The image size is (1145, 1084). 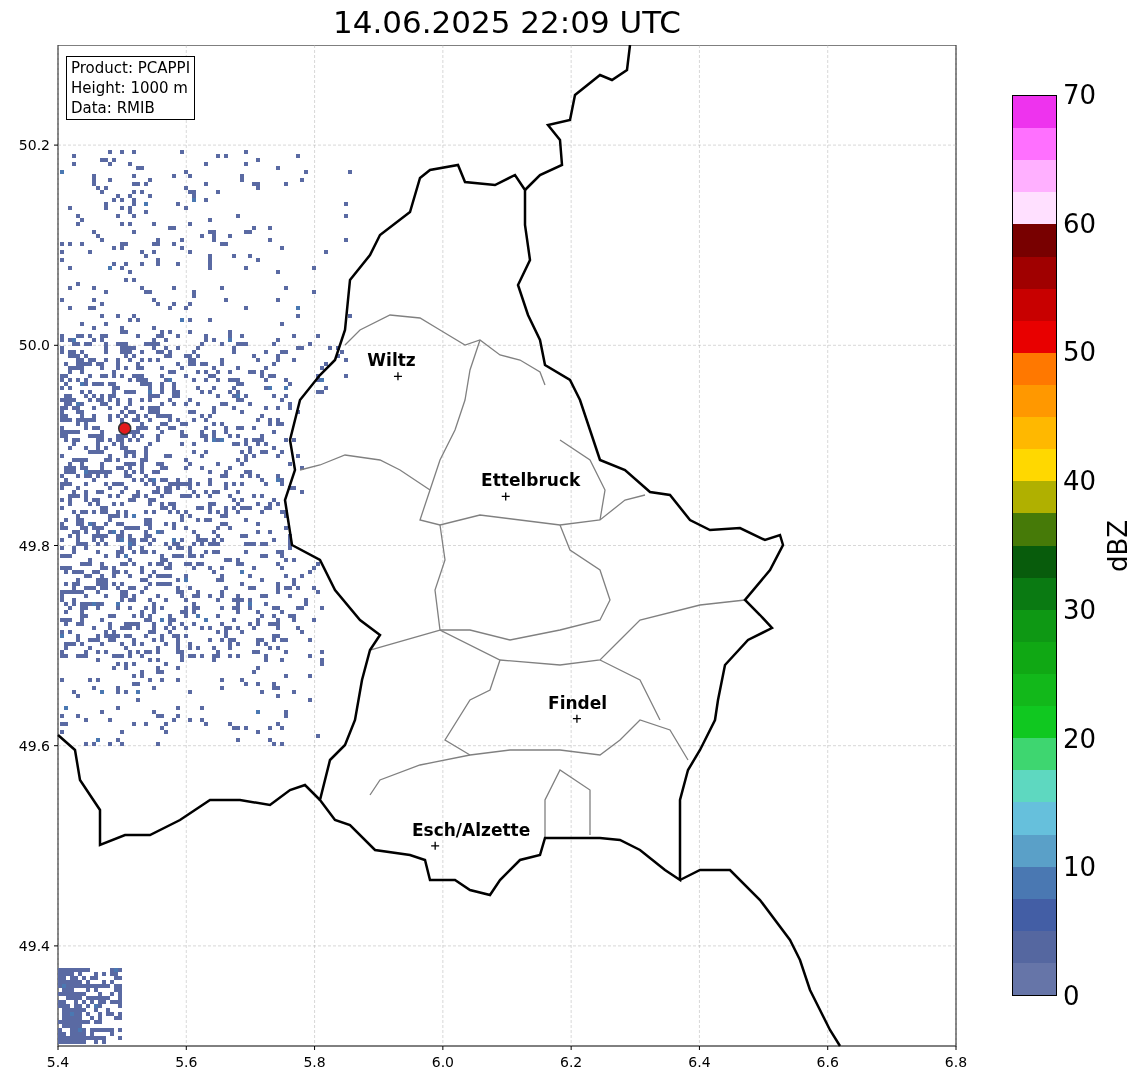 I want to click on info-text: Product: PCAPPI, so click(x=131, y=68).